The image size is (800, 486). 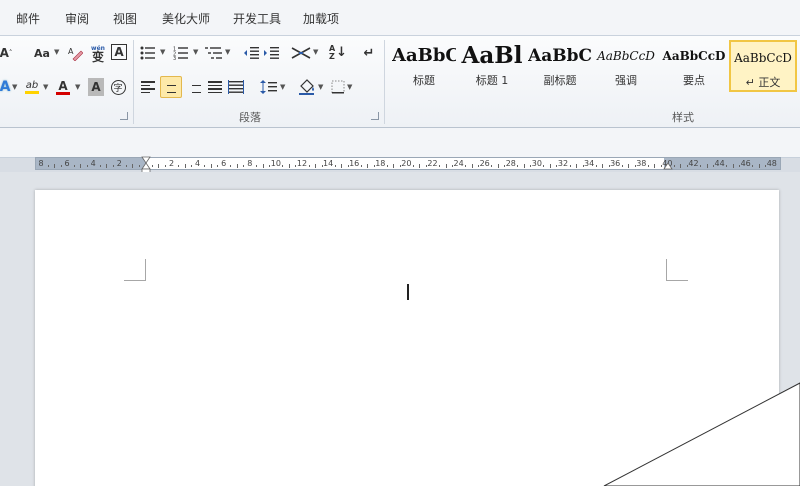 What do you see at coordinates (125, 18) in the screenshot?
I see `tab-view: 视图` at bounding box center [125, 18].